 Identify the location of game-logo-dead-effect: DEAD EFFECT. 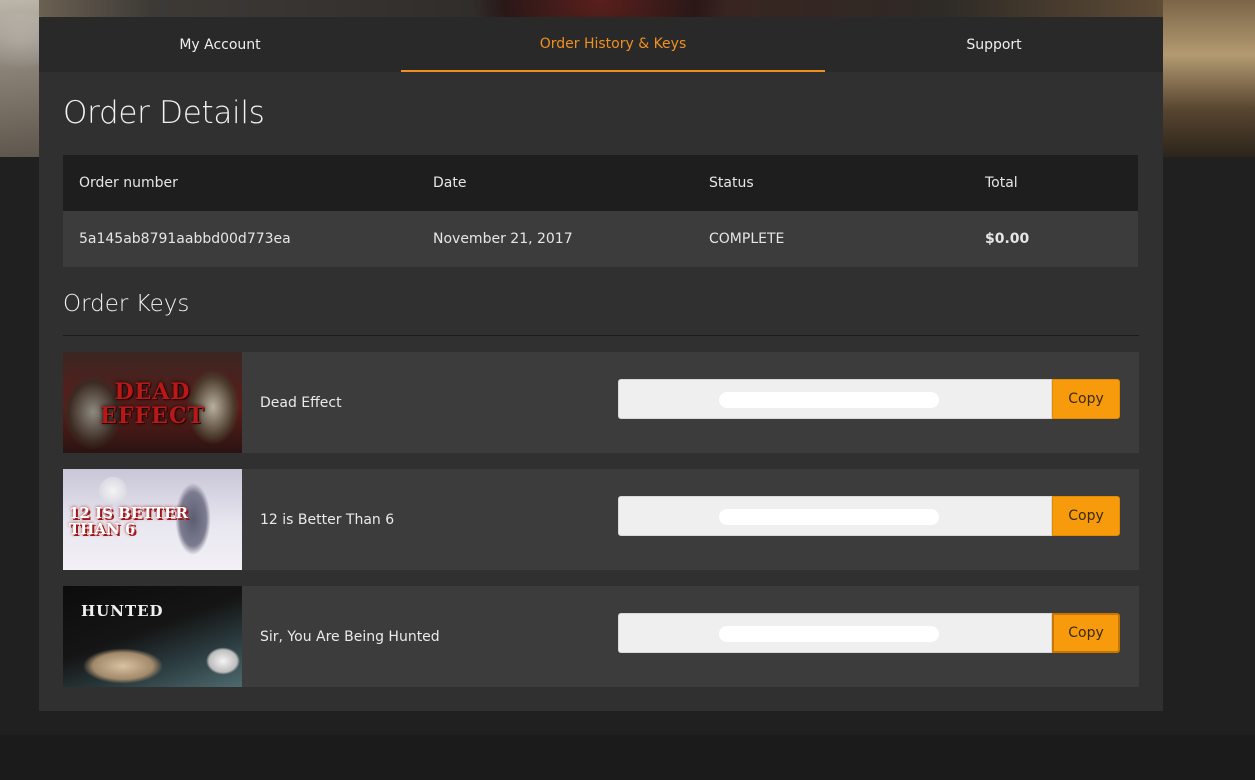
(152, 404).